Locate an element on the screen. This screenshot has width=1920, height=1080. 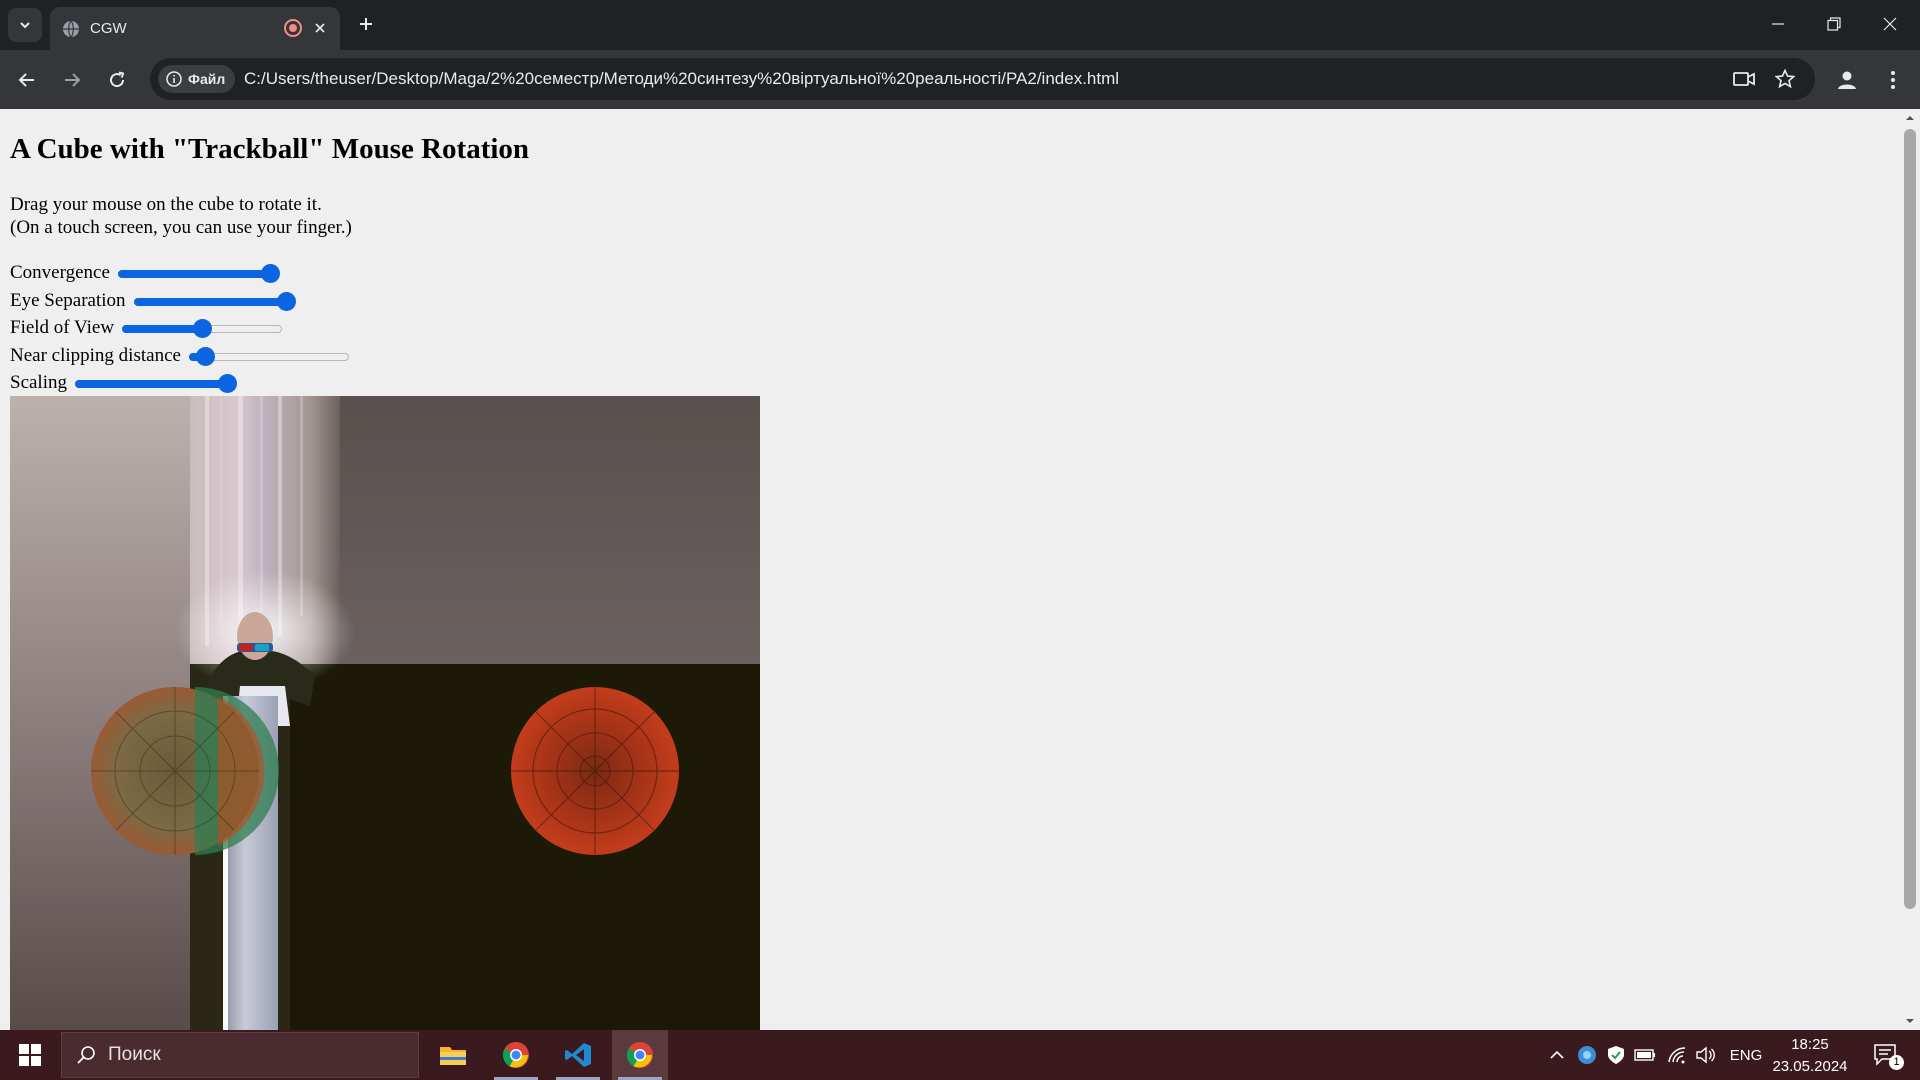
video-camera-icon is located at coordinates (1744, 79).